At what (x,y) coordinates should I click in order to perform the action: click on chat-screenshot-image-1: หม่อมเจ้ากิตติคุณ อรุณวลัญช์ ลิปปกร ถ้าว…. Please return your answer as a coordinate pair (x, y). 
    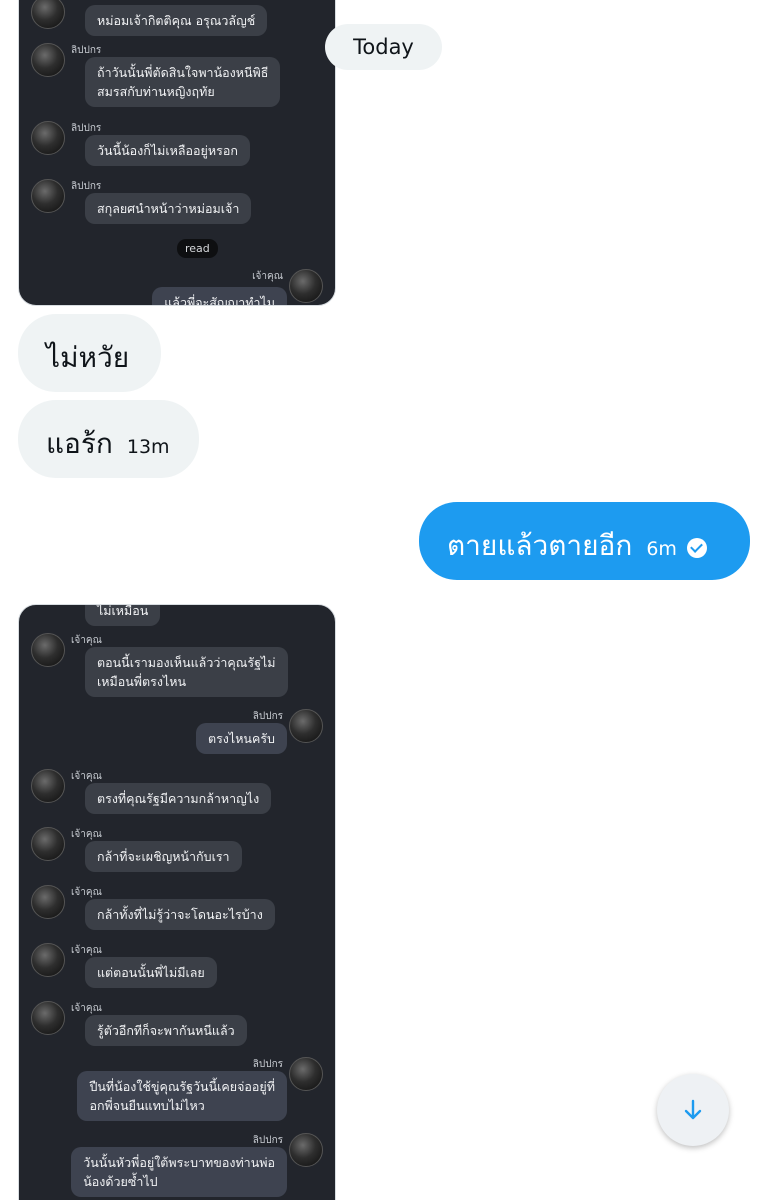
    Looking at the image, I should click on (177, 153).